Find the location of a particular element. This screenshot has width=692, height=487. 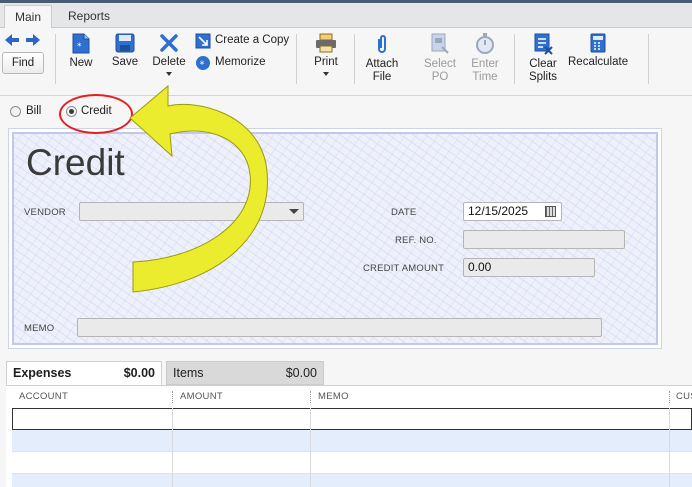

chevron-down-icon is located at coordinates (294, 211).